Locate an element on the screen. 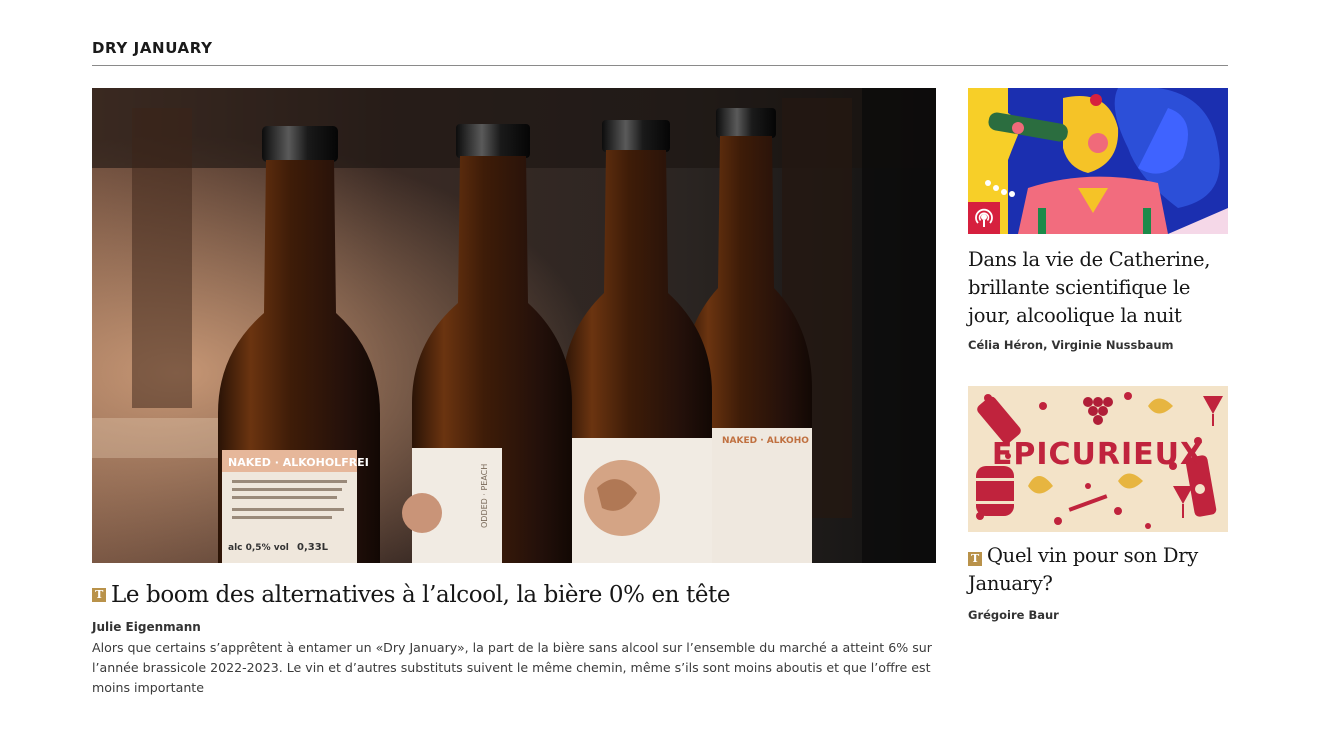  svg-text: NAKED · ALKOHOLFREI is located at coordinates (298, 462).